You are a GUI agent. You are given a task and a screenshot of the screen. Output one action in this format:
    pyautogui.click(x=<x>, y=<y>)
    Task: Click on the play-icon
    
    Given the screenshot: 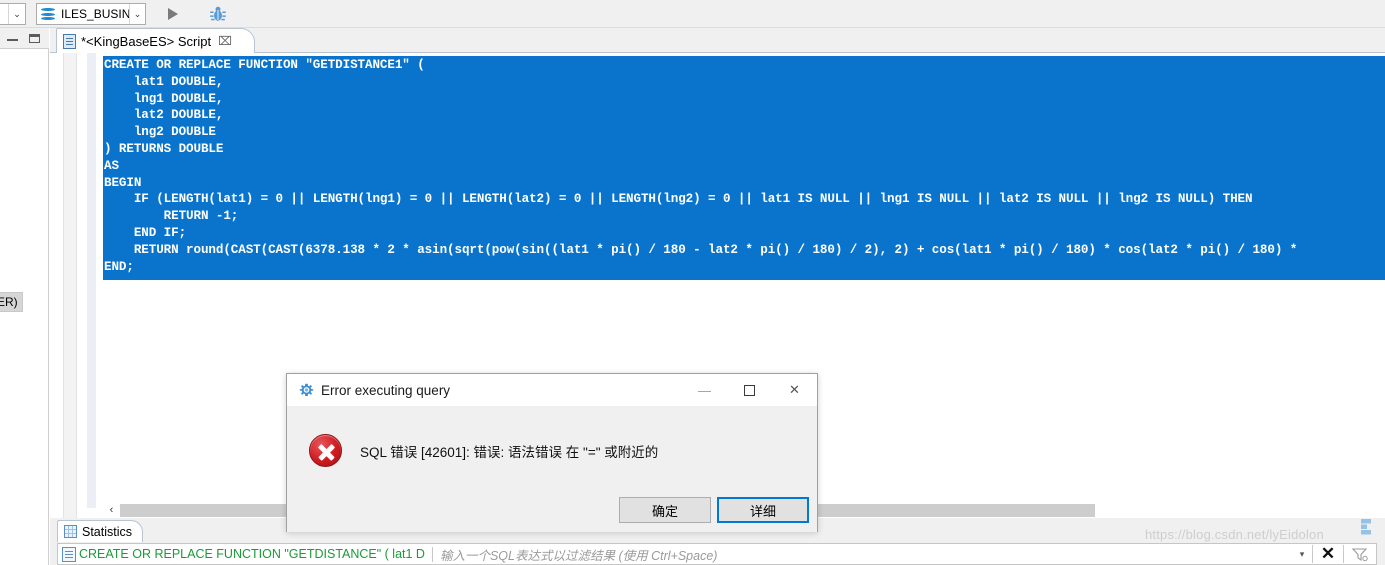 What is the action you would take?
    pyautogui.click(x=173, y=14)
    